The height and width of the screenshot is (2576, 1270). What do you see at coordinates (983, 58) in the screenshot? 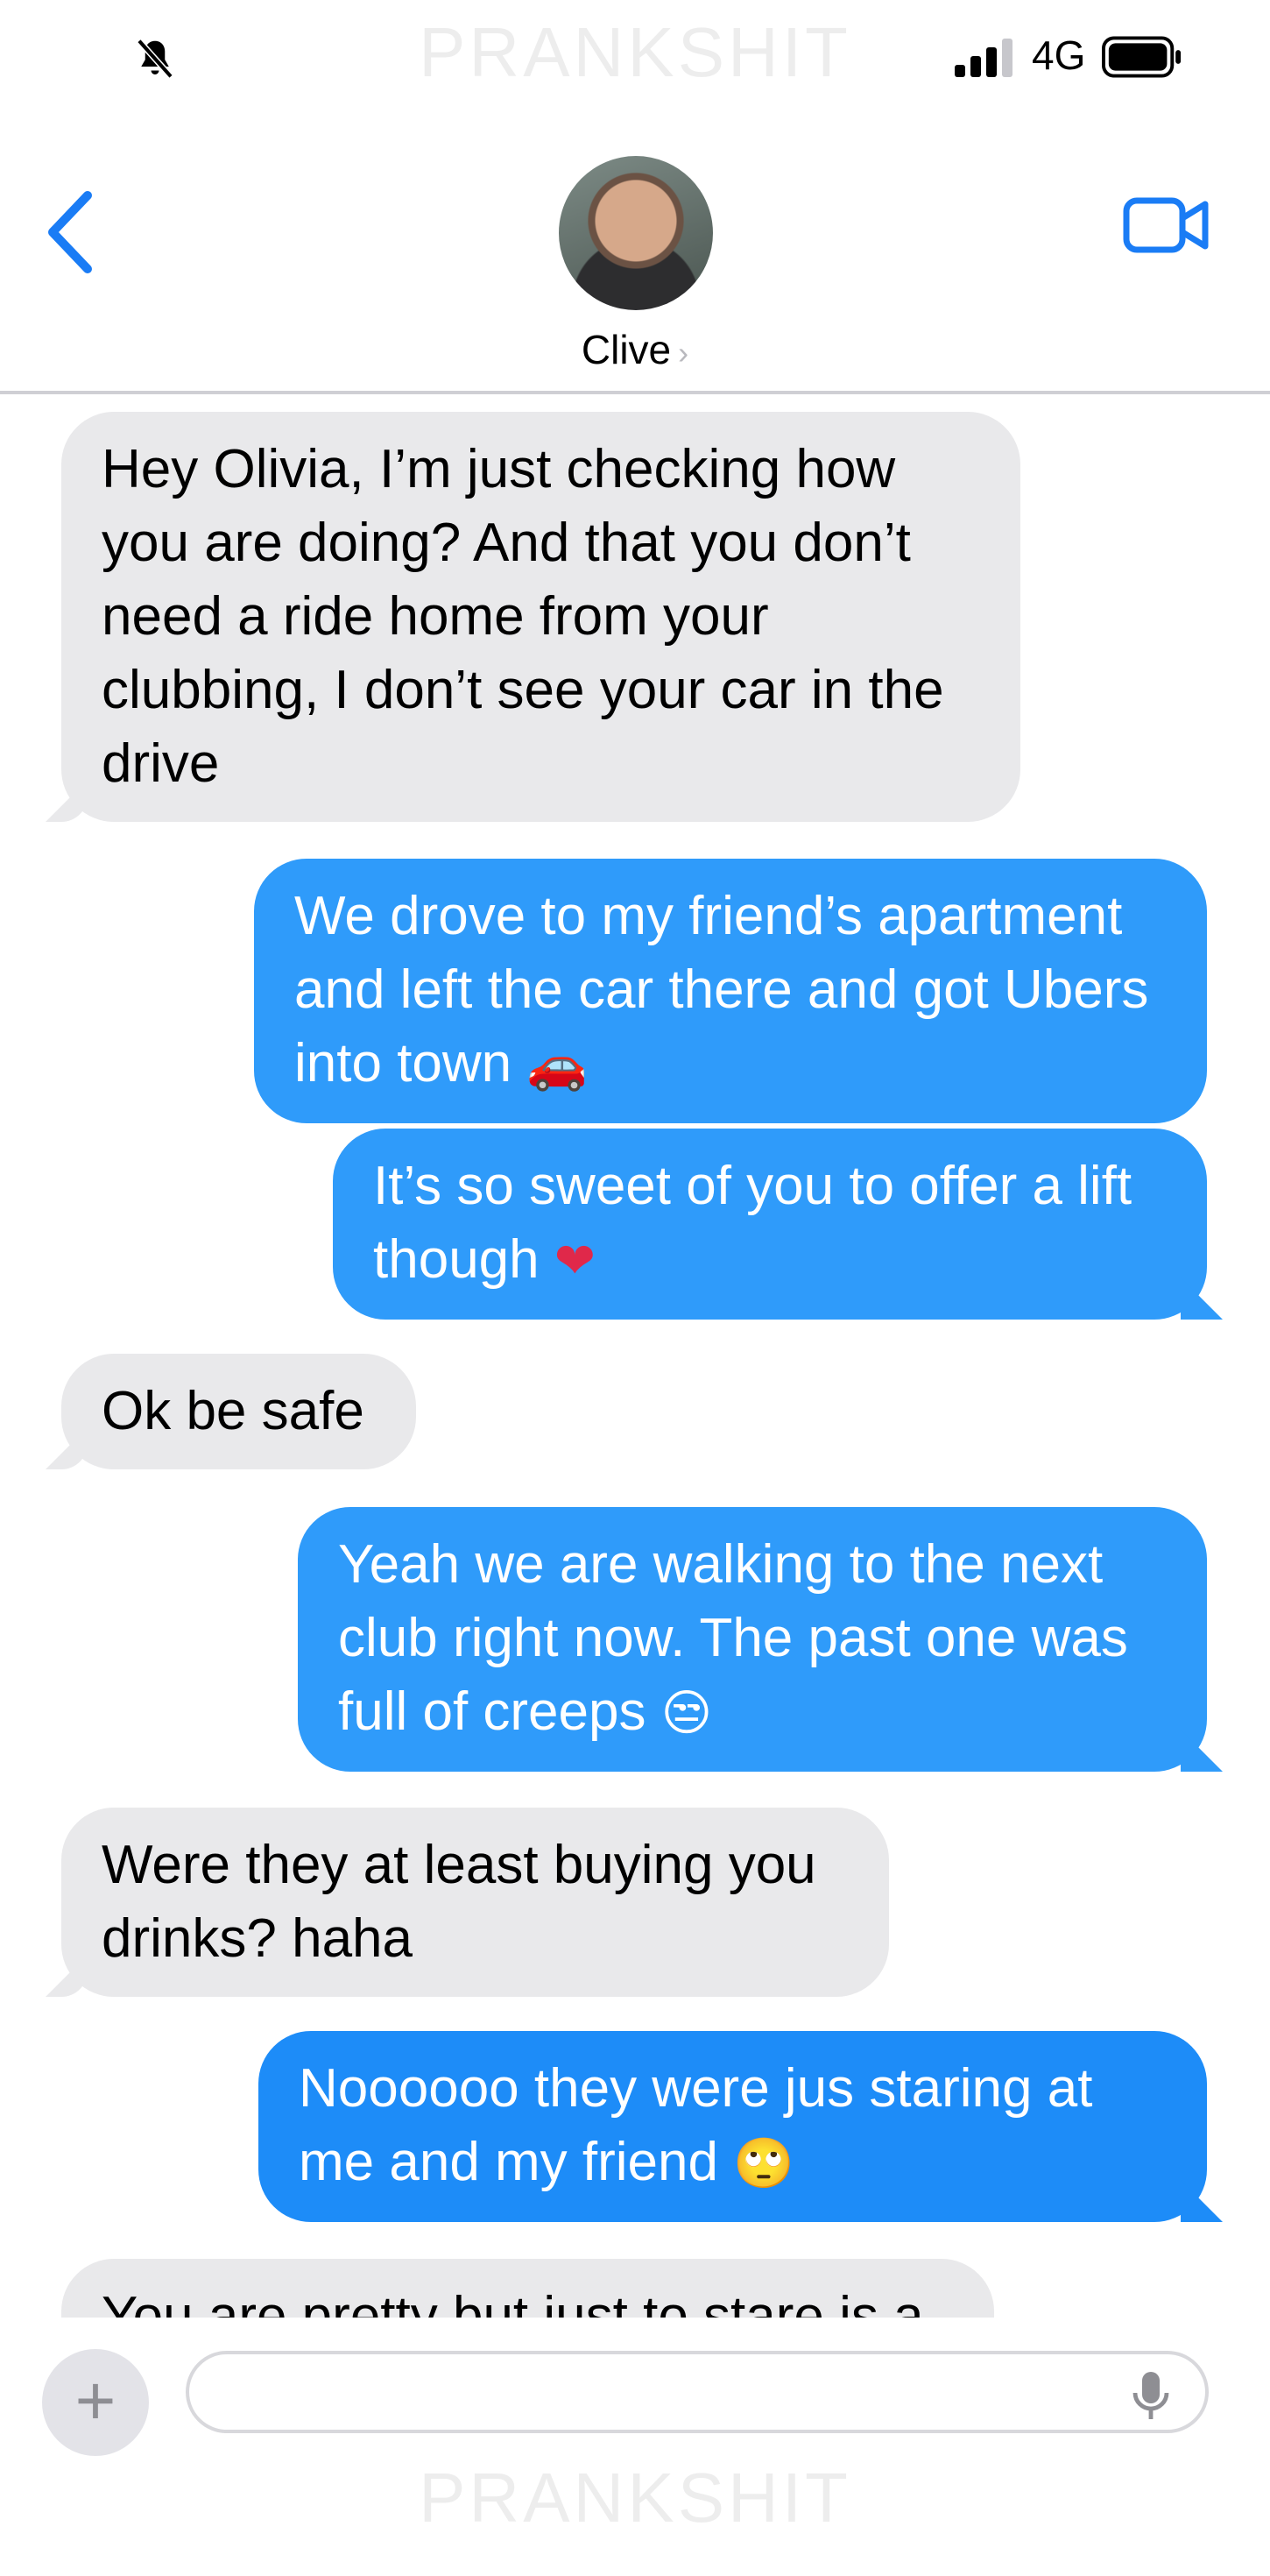
I see `signal-icon` at bounding box center [983, 58].